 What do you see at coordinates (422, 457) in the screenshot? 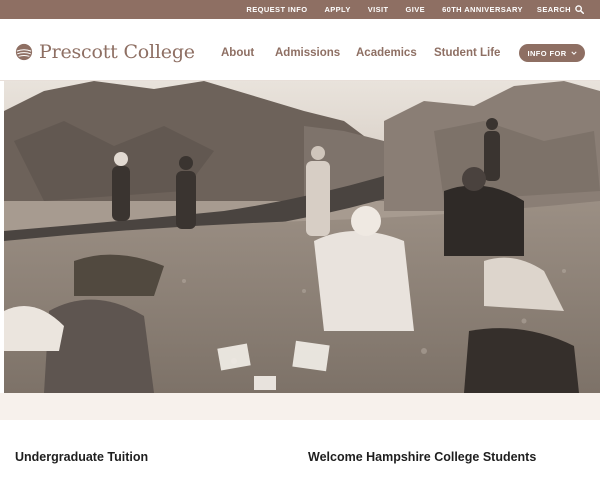
I see `hampshire-students-heading: Welcome Hampshire College Students` at bounding box center [422, 457].